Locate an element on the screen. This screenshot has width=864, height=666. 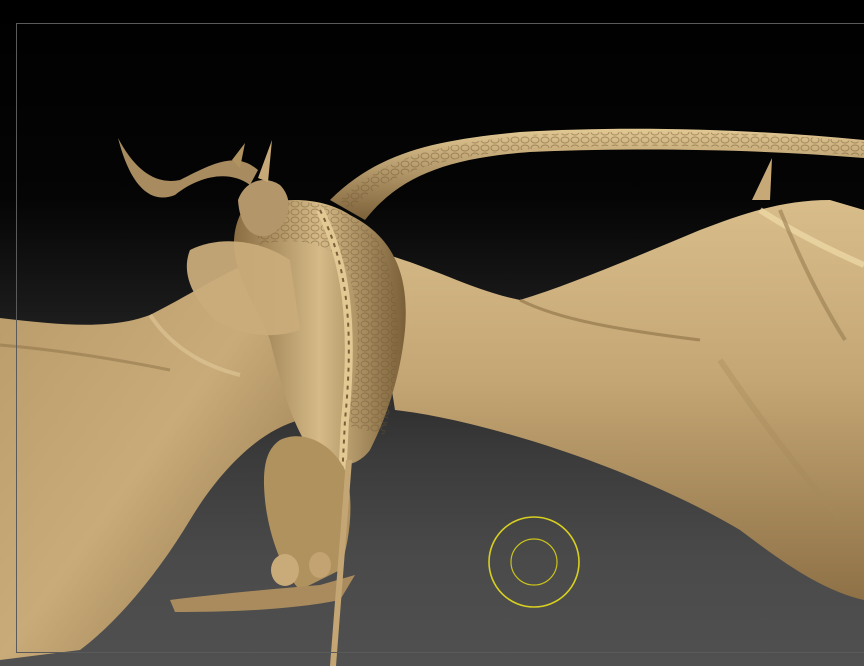
lower-tail is located at coordinates (262, 593).